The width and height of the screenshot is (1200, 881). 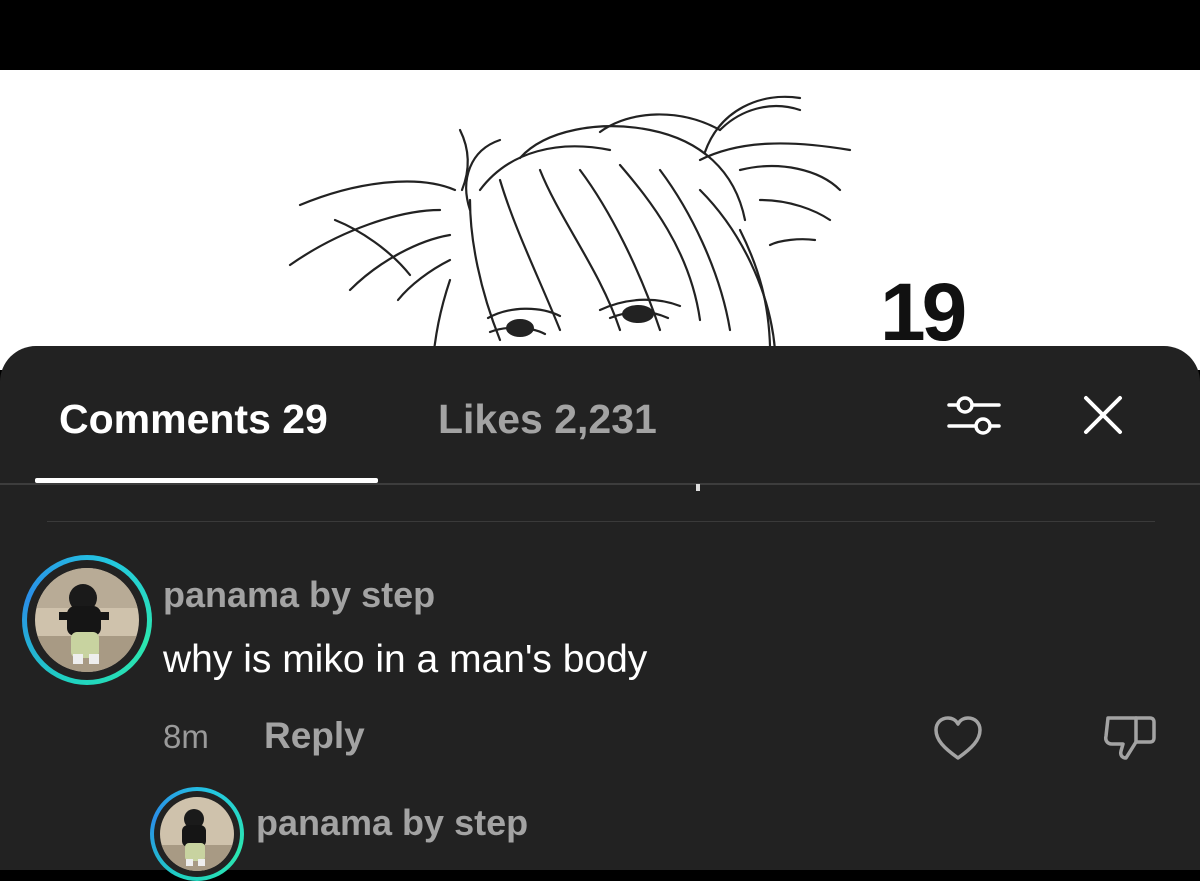 I want to click on list-divider, so click(x=601, y=521).